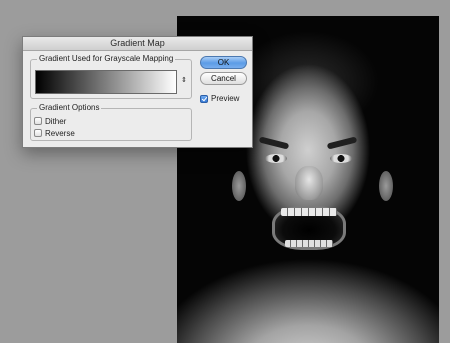 The height and width of the screenshot is (343, 450). What do you see at coordinates (223, 78) in the screenshot?
I see `cancel-button: Cancel` at bounding box center [223, 78].